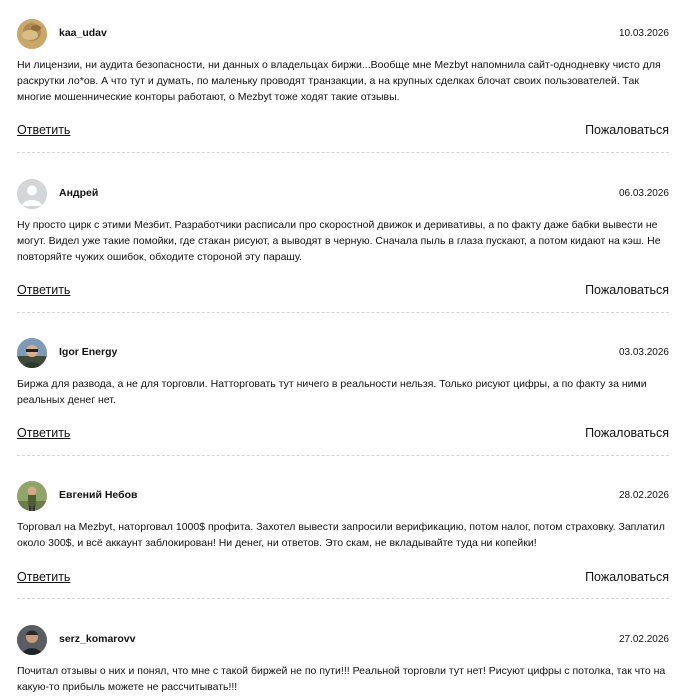 This screenshot has width=674, height=697. What do you see at coordinates (343, 35) in the screenshot?
I see `comment-header: kaa_udav 10.03.2026` at bounding box center [343, 35].